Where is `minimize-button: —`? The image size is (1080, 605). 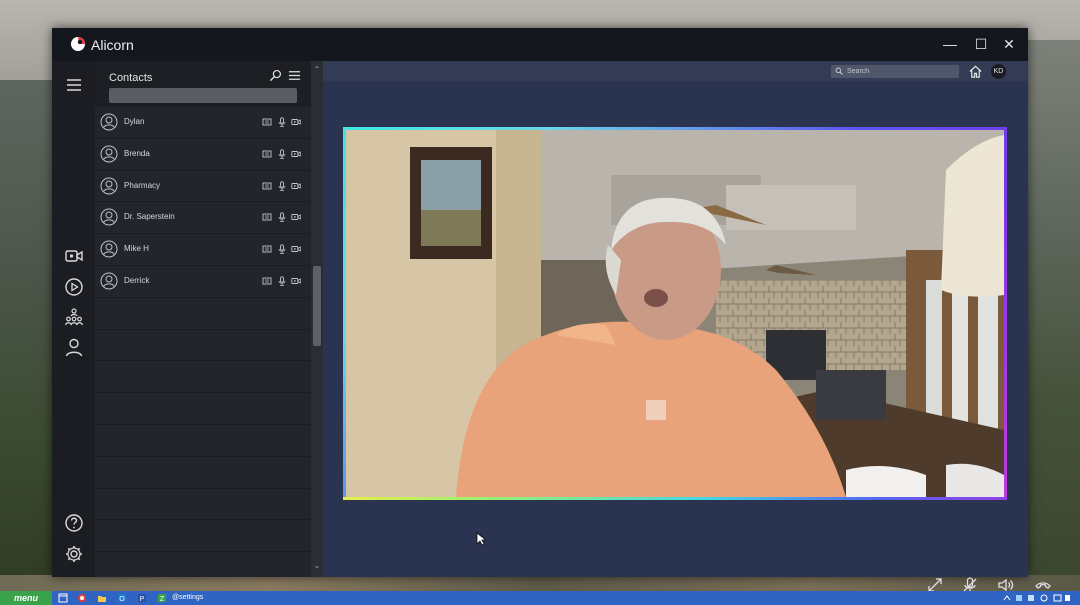 minimize-button: — is located at coordinates (950, 44).